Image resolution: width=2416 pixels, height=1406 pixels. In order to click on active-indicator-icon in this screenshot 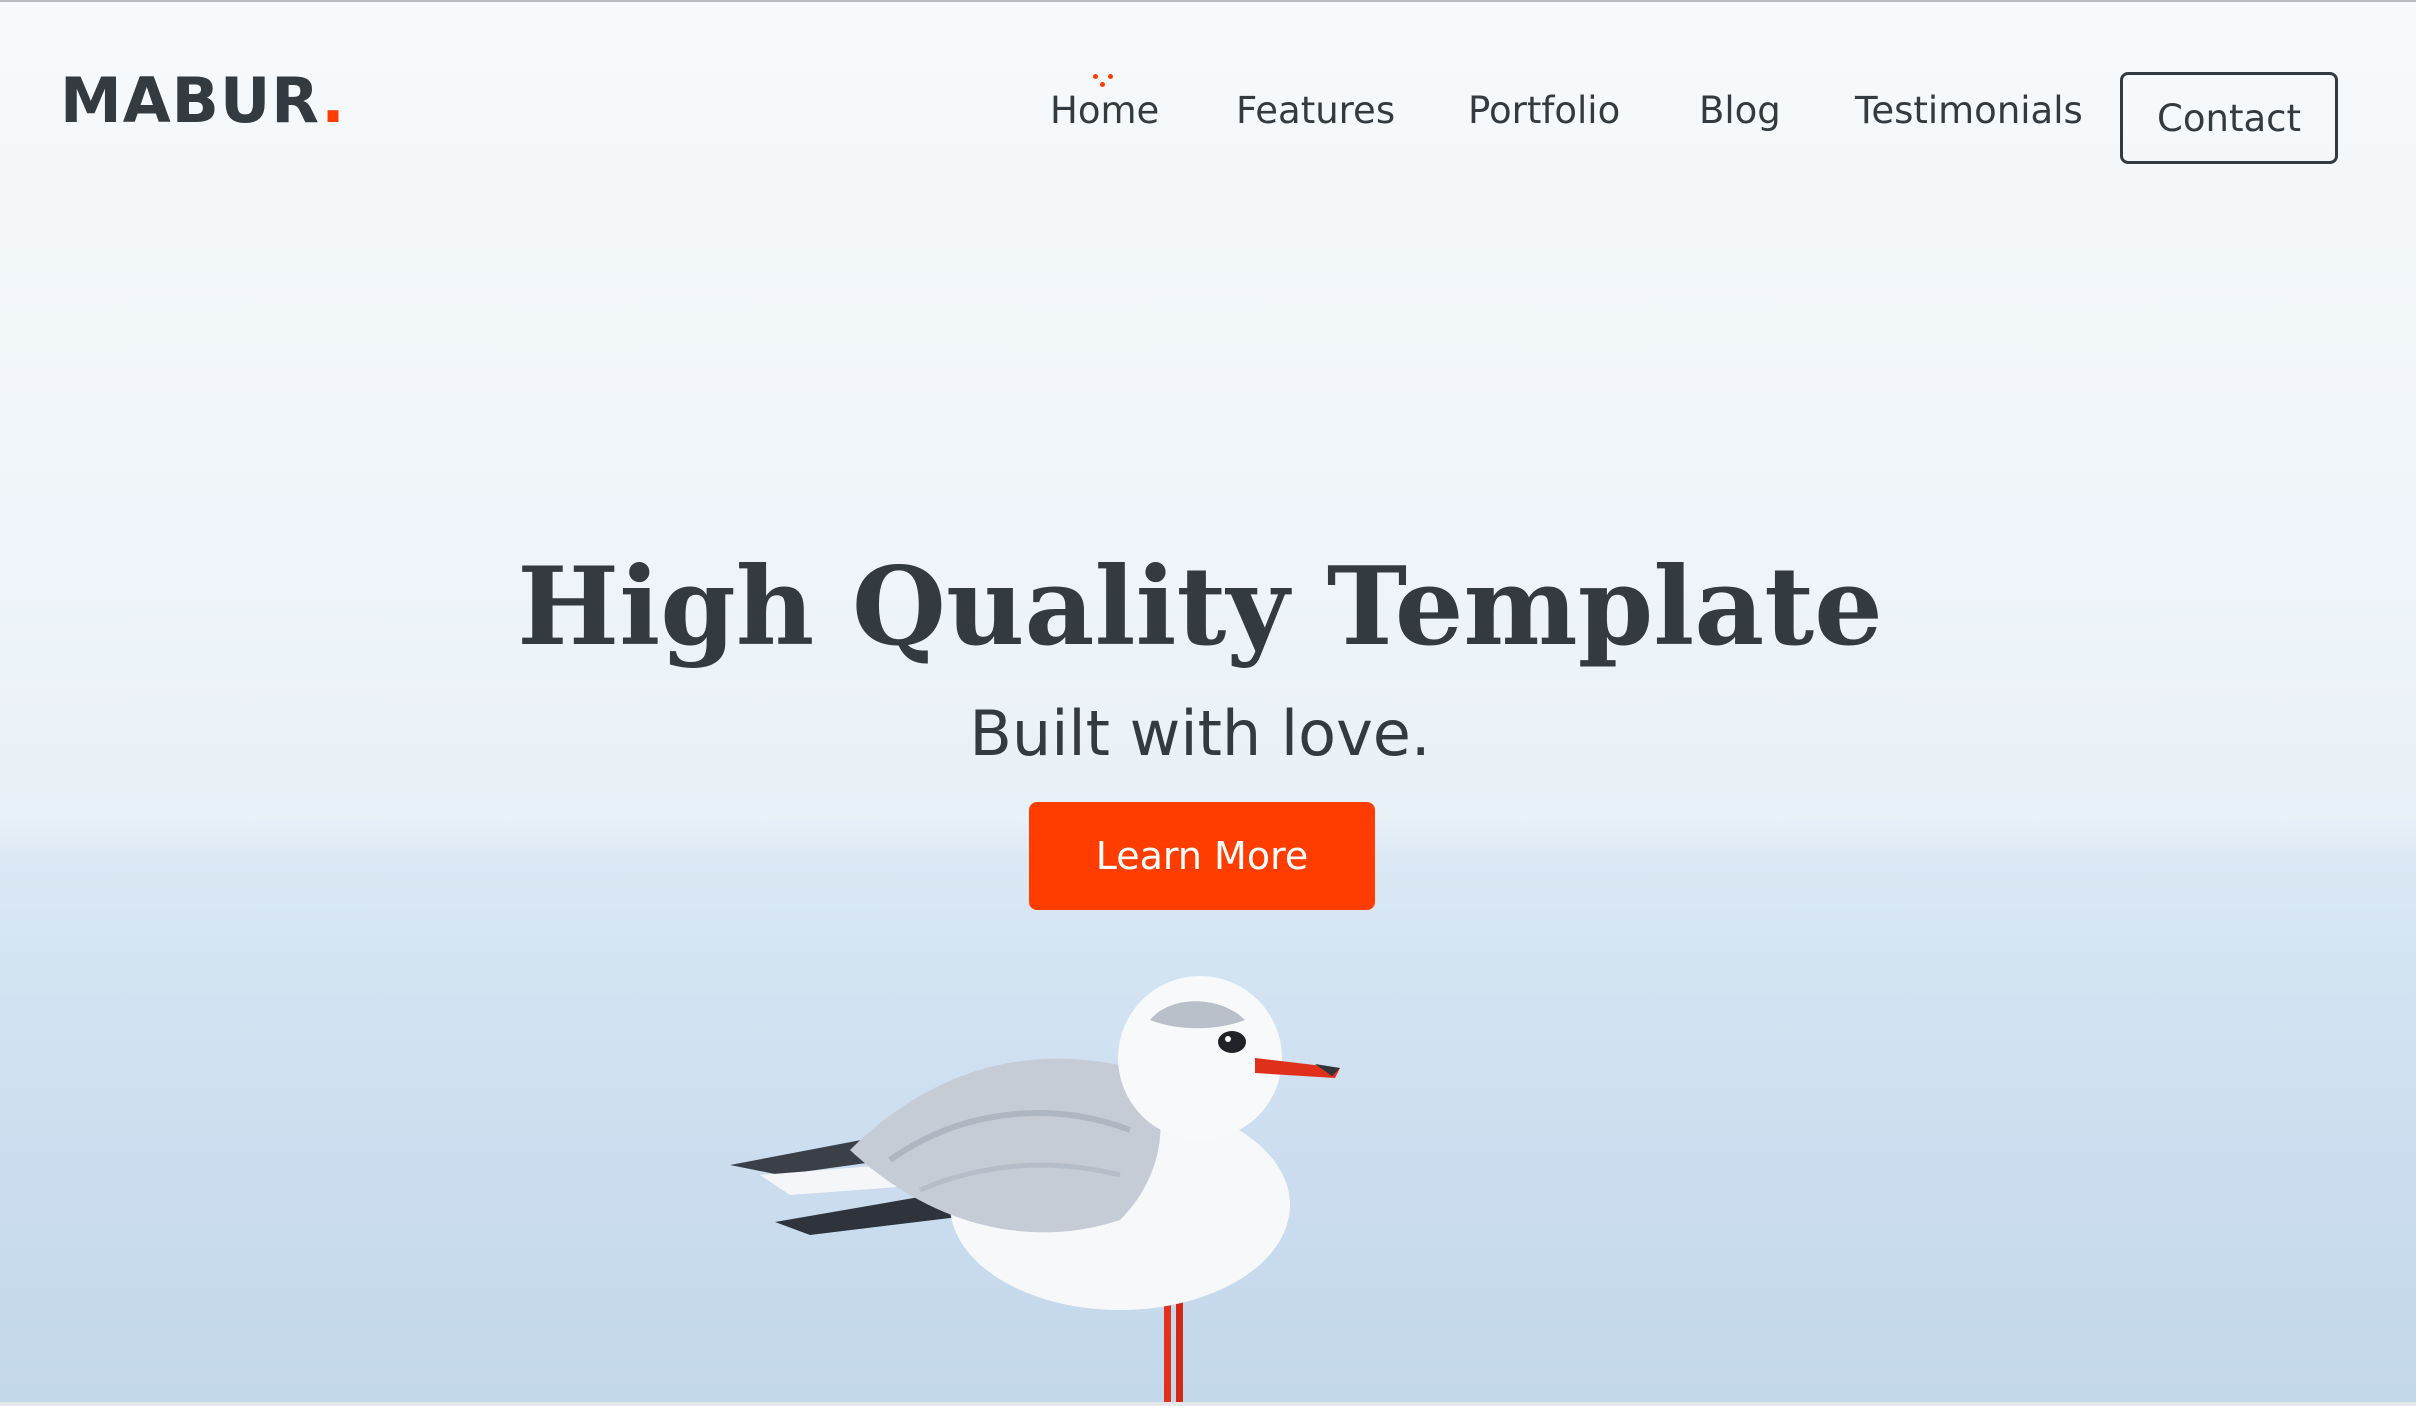, I will do `click(1104, 81)`.